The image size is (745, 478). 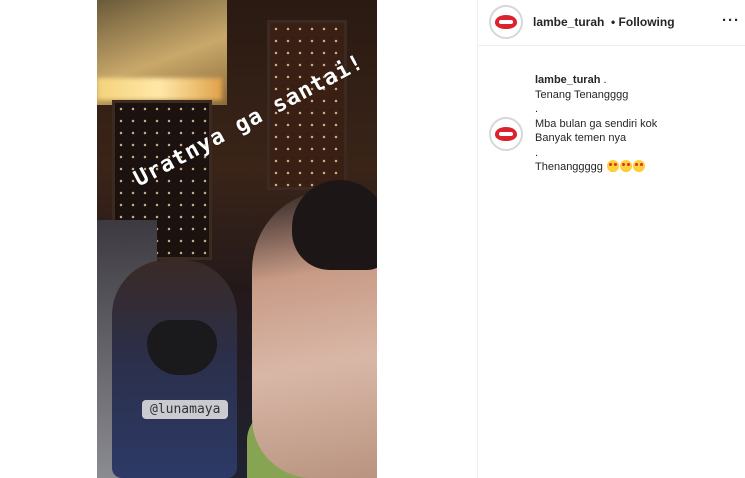 I want to click on caption-line: Thenanggggg, so click(x=569, y=167).